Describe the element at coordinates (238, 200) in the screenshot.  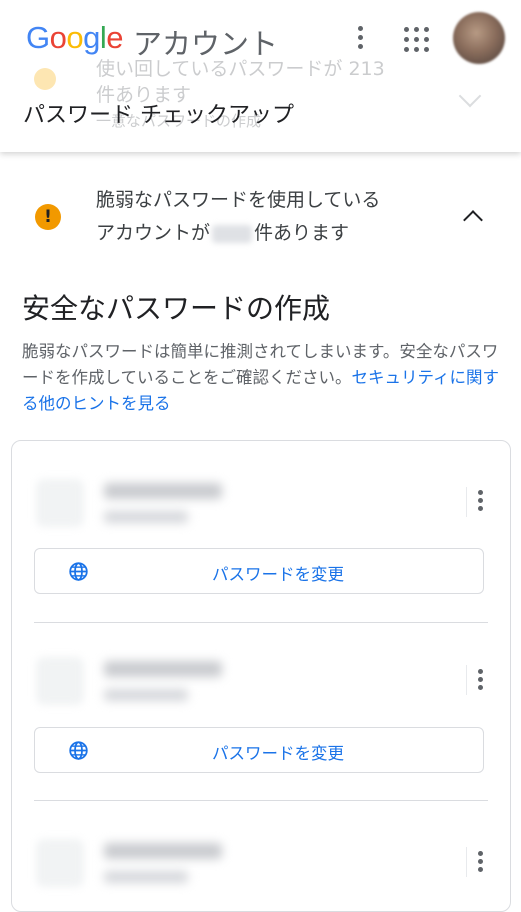
I see `summary-line-1: 脆弱なパスワードを使用している` at that location.